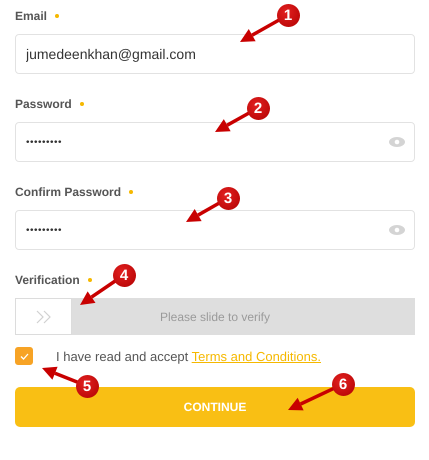  Describe the element at coordinates (188, 356) in the screenshot. I see `agreement-text: I have read and accept Terms and Conditions.` at that location.